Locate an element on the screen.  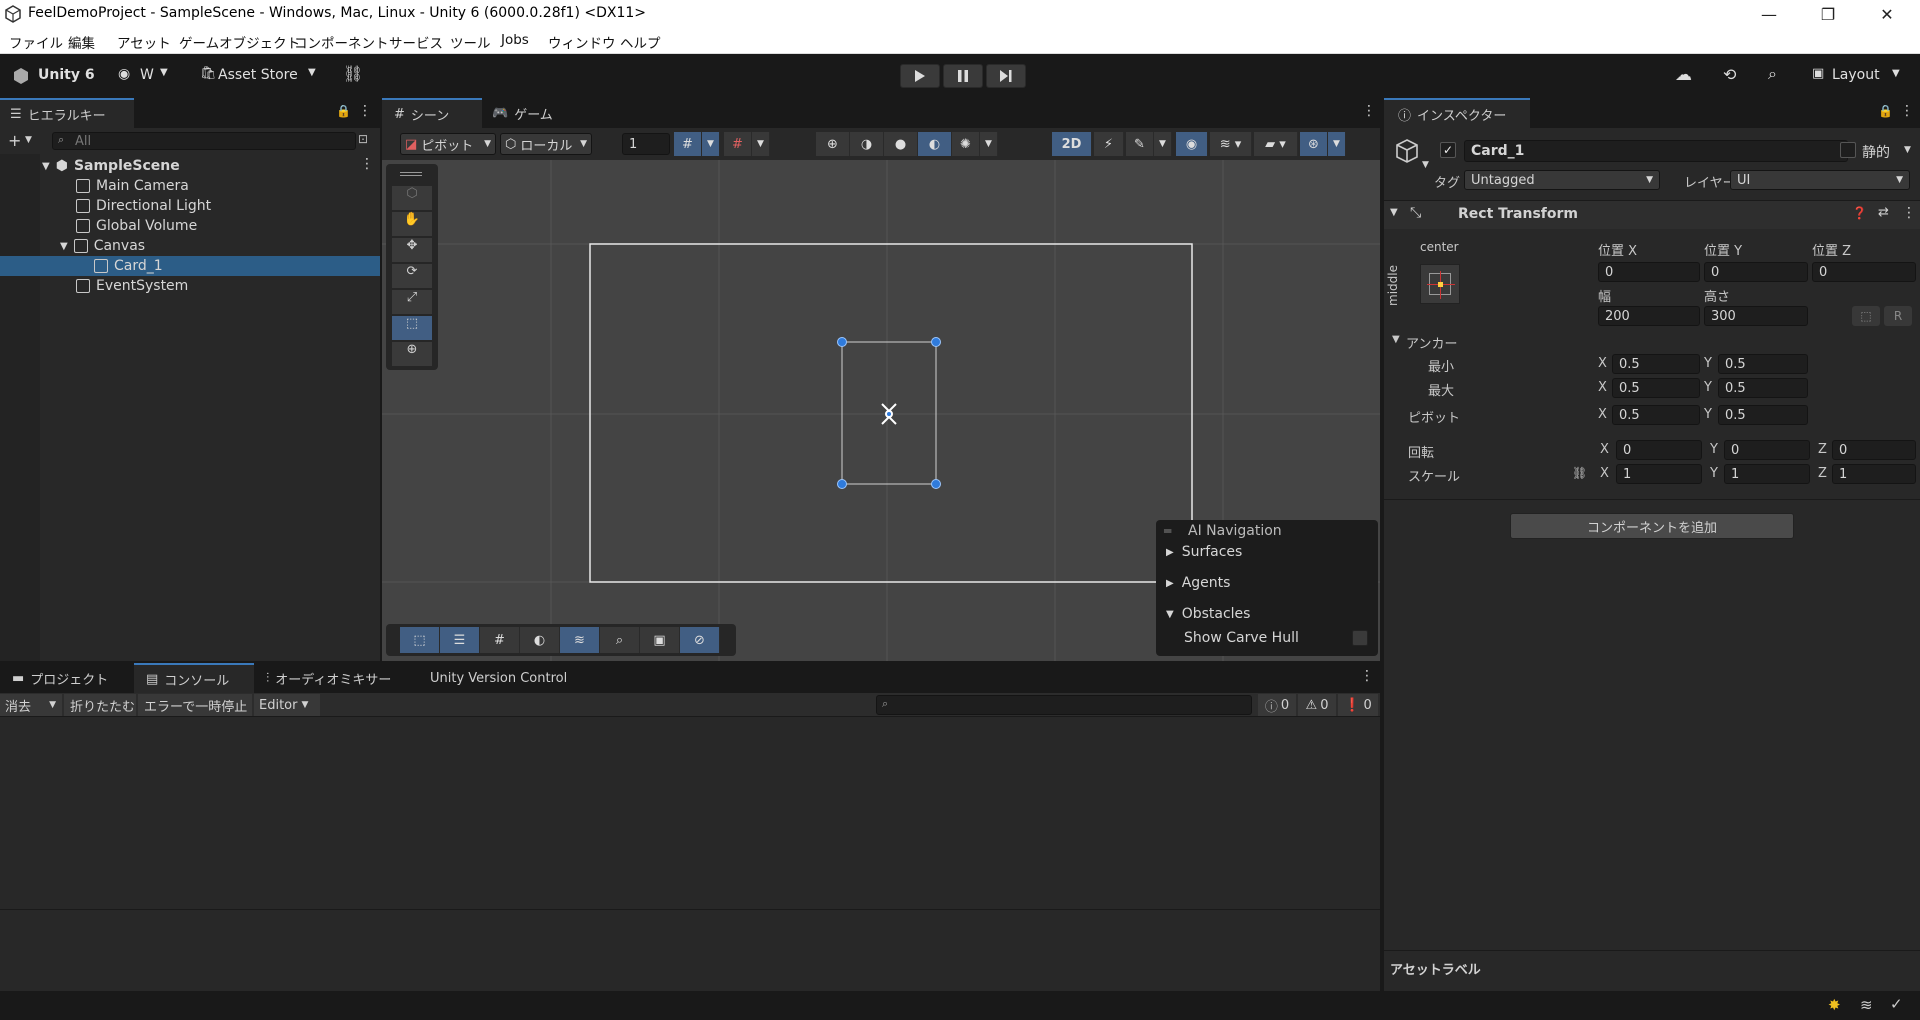
warning-count-button: ⚠ 0 is located at coordinates (1317, 705).